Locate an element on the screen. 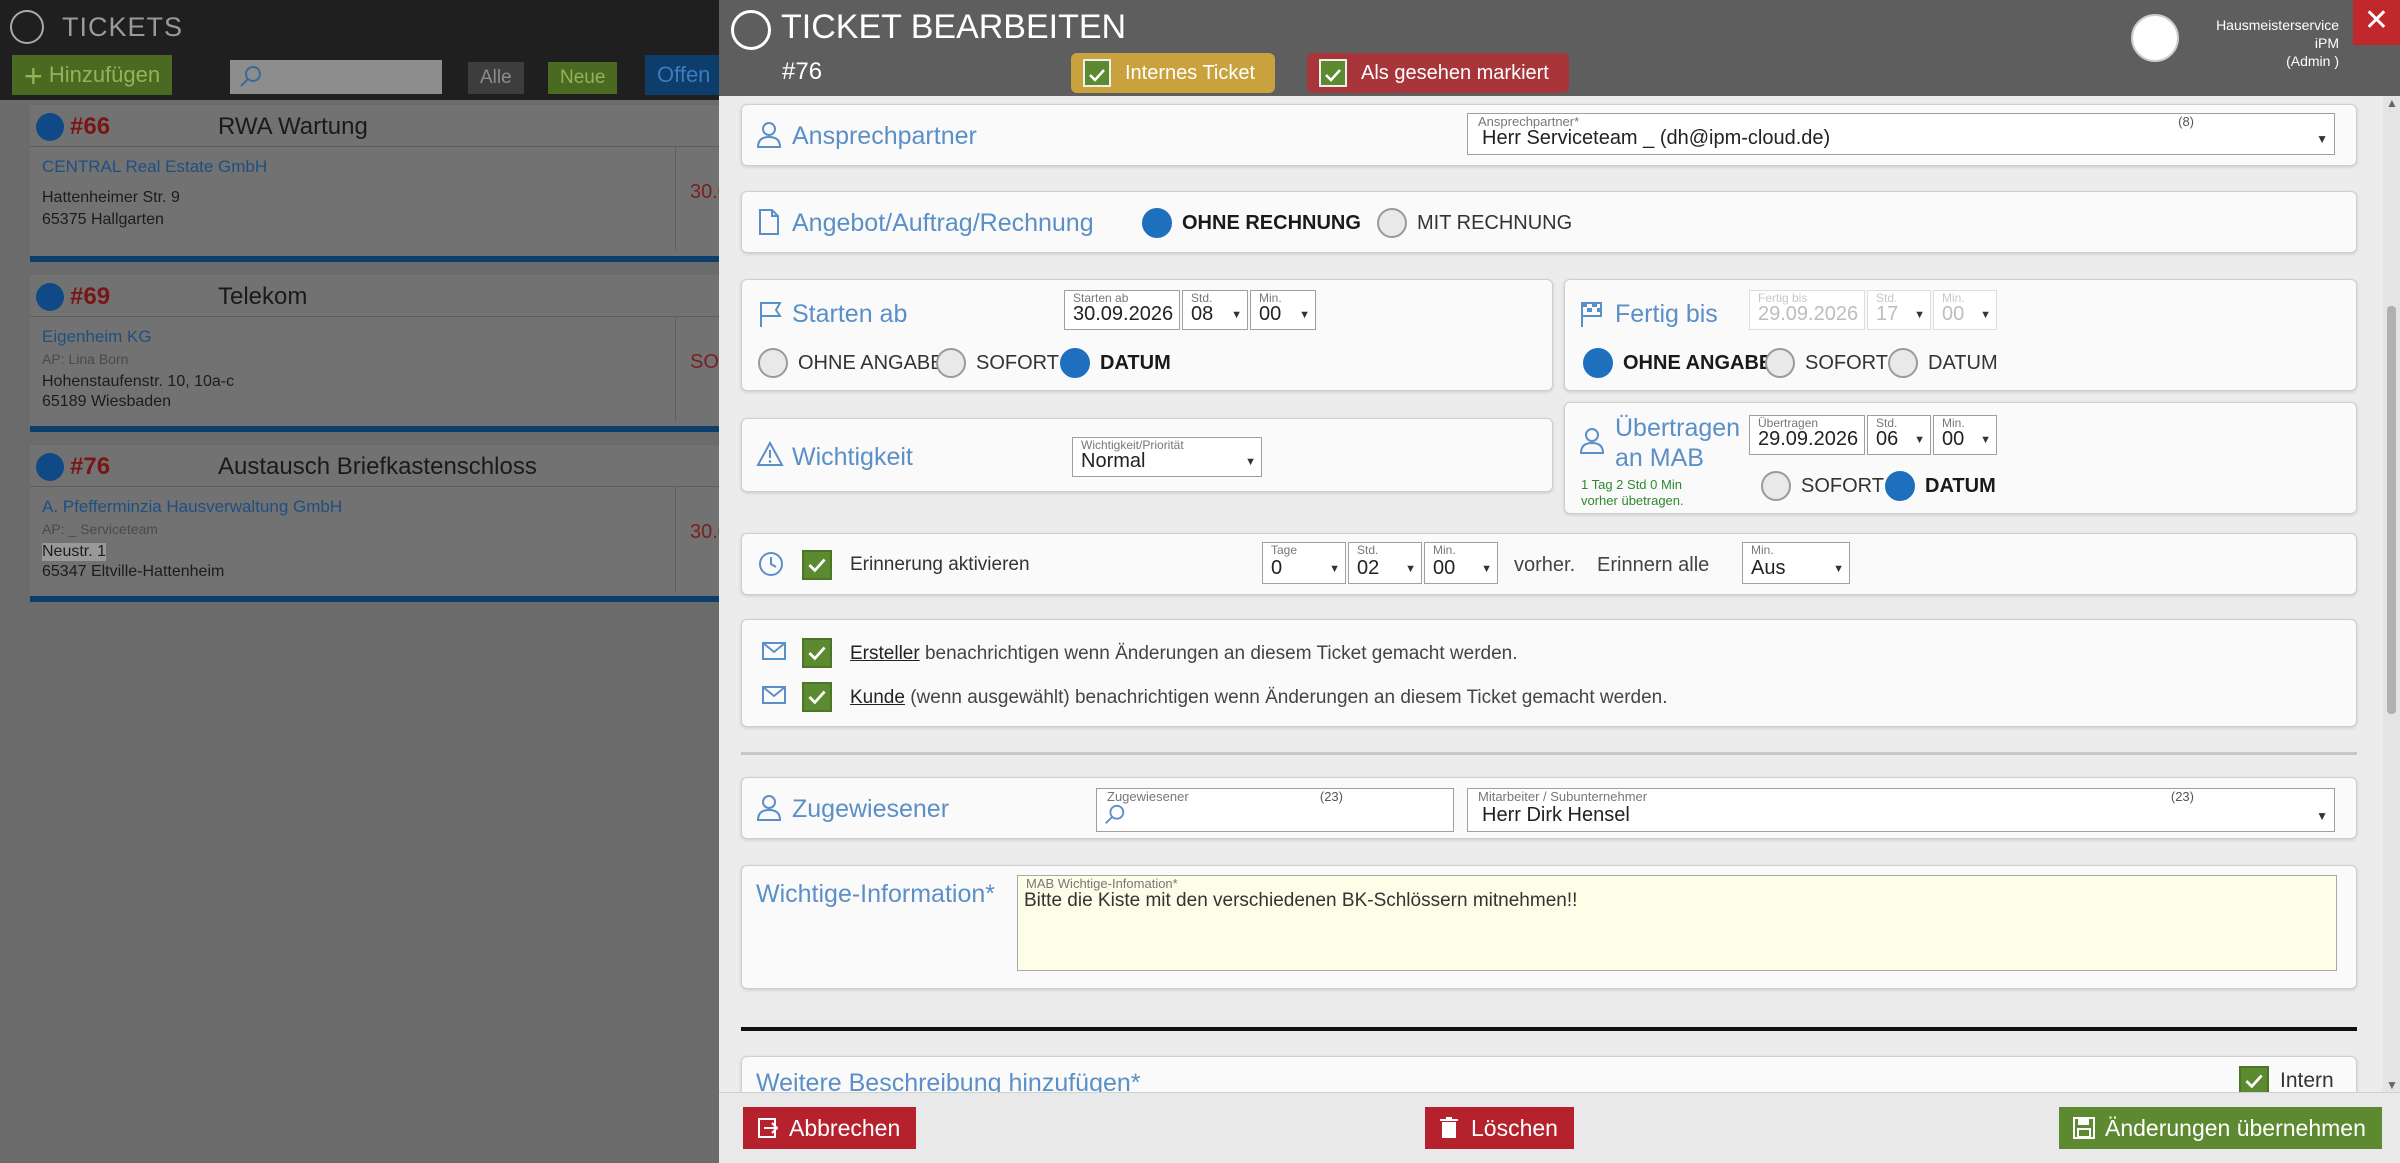 The image size is (2400, 1163). ticket-city: 65189 Wiesbaden is located at coordinates (106, 401).